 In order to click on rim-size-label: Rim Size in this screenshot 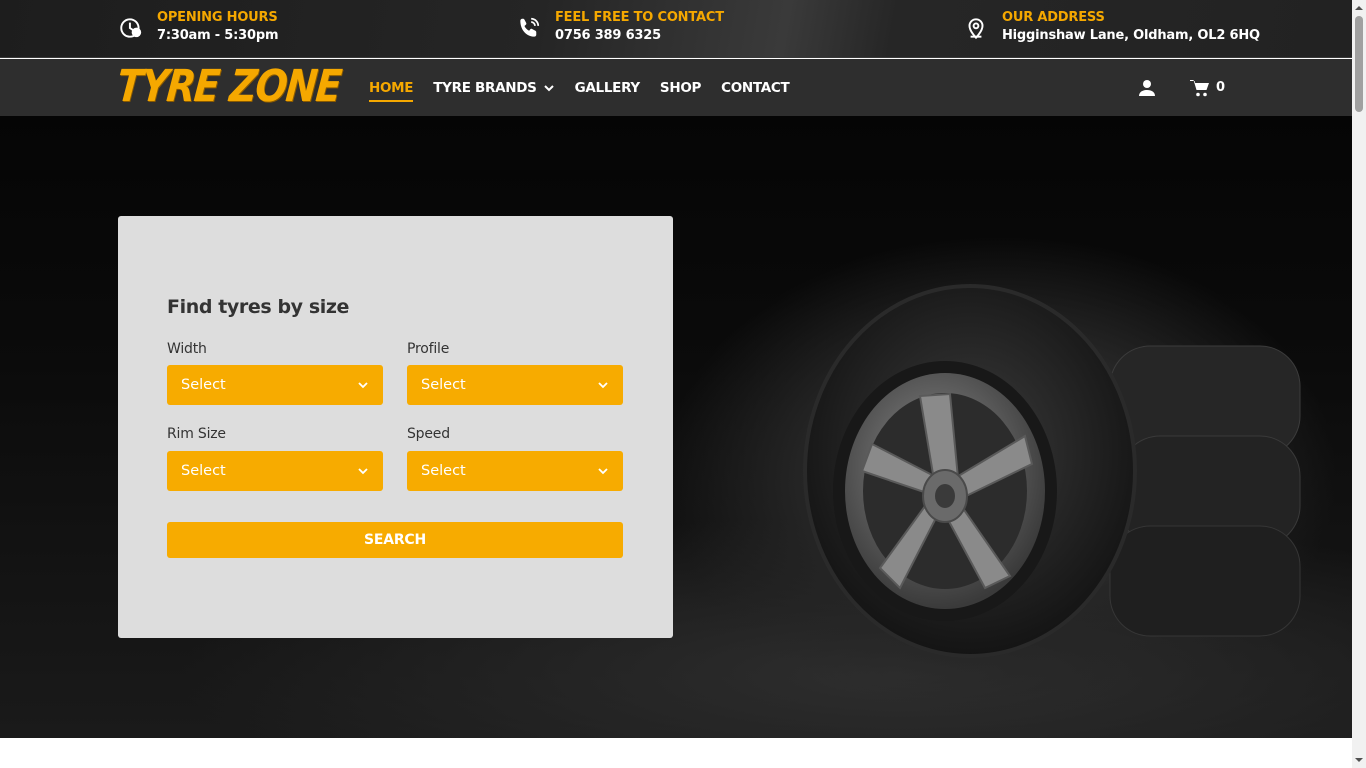, I will do `click(196, 434)`.